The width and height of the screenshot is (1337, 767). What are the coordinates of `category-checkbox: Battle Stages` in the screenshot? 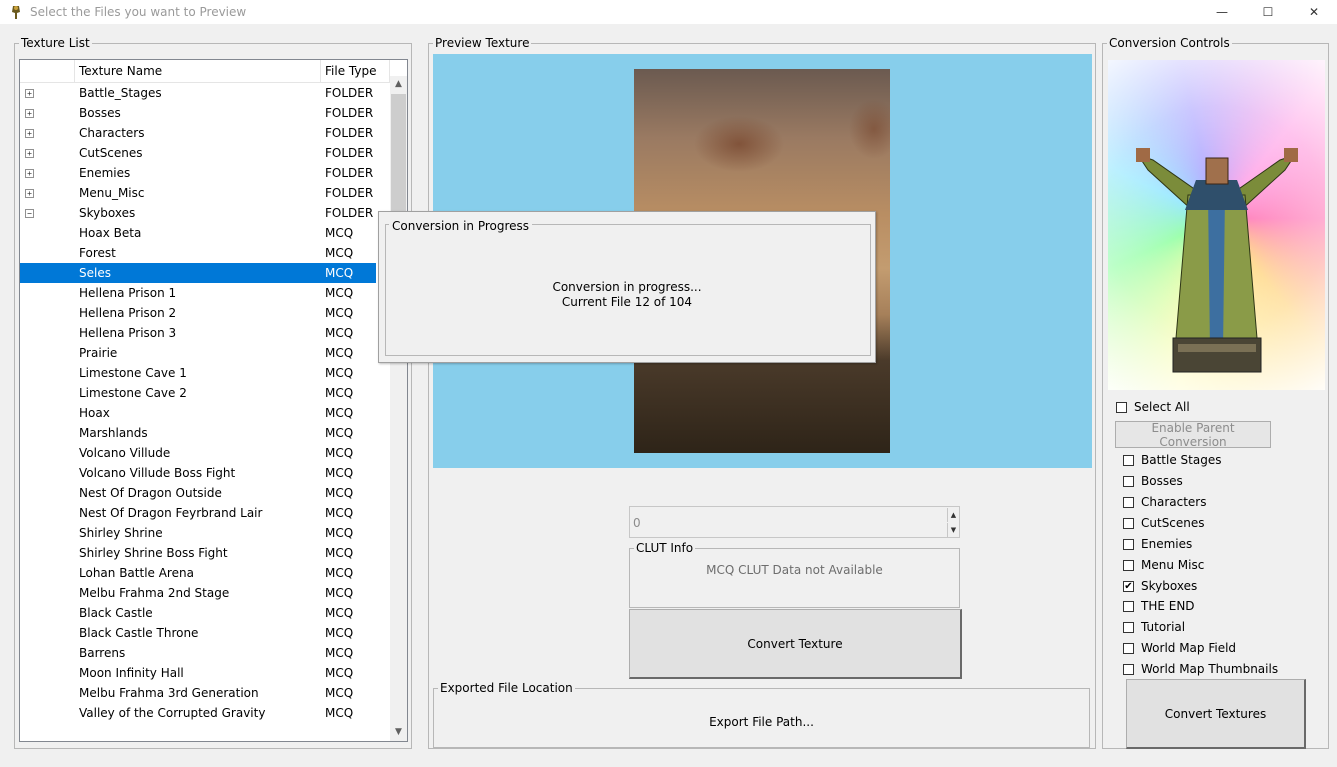 It's located at (1172, 460).